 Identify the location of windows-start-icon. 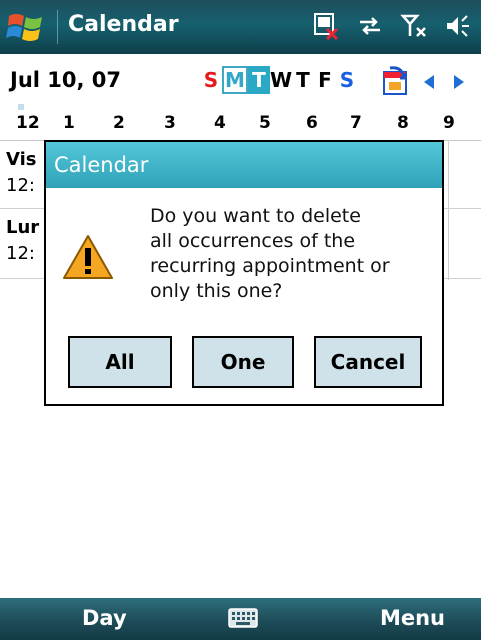
(26, 27).